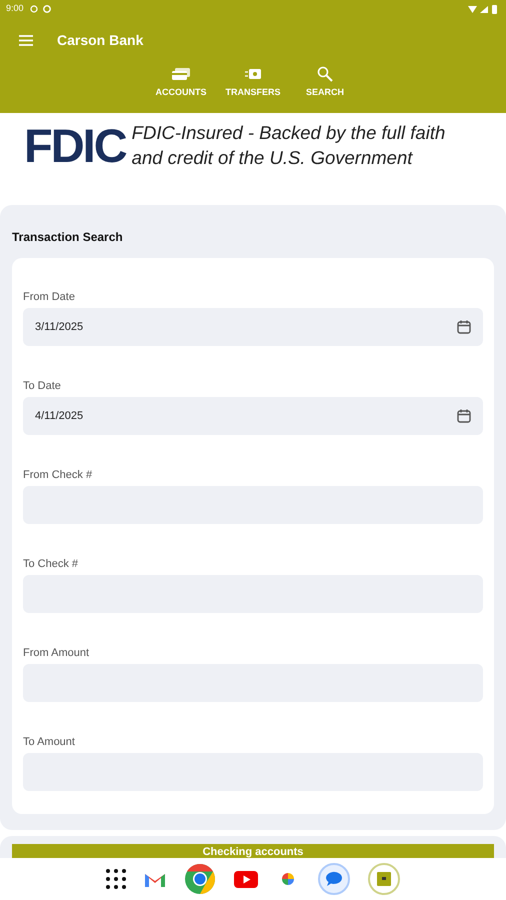 This screenshot has width=506, height=900. Describe the element at coordinates (289, 145) in the screenshot. I see `fdic-text: FDIC-Insured - Backed by the full faith and credit of the U.S. Government` at that location.